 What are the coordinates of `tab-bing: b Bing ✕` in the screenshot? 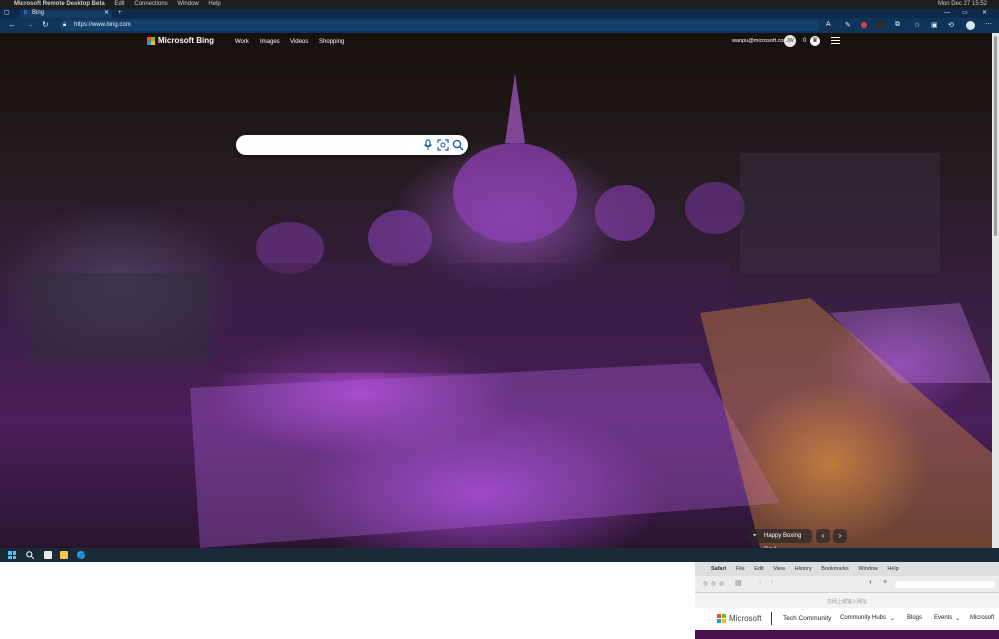 It's located at (66, 14).